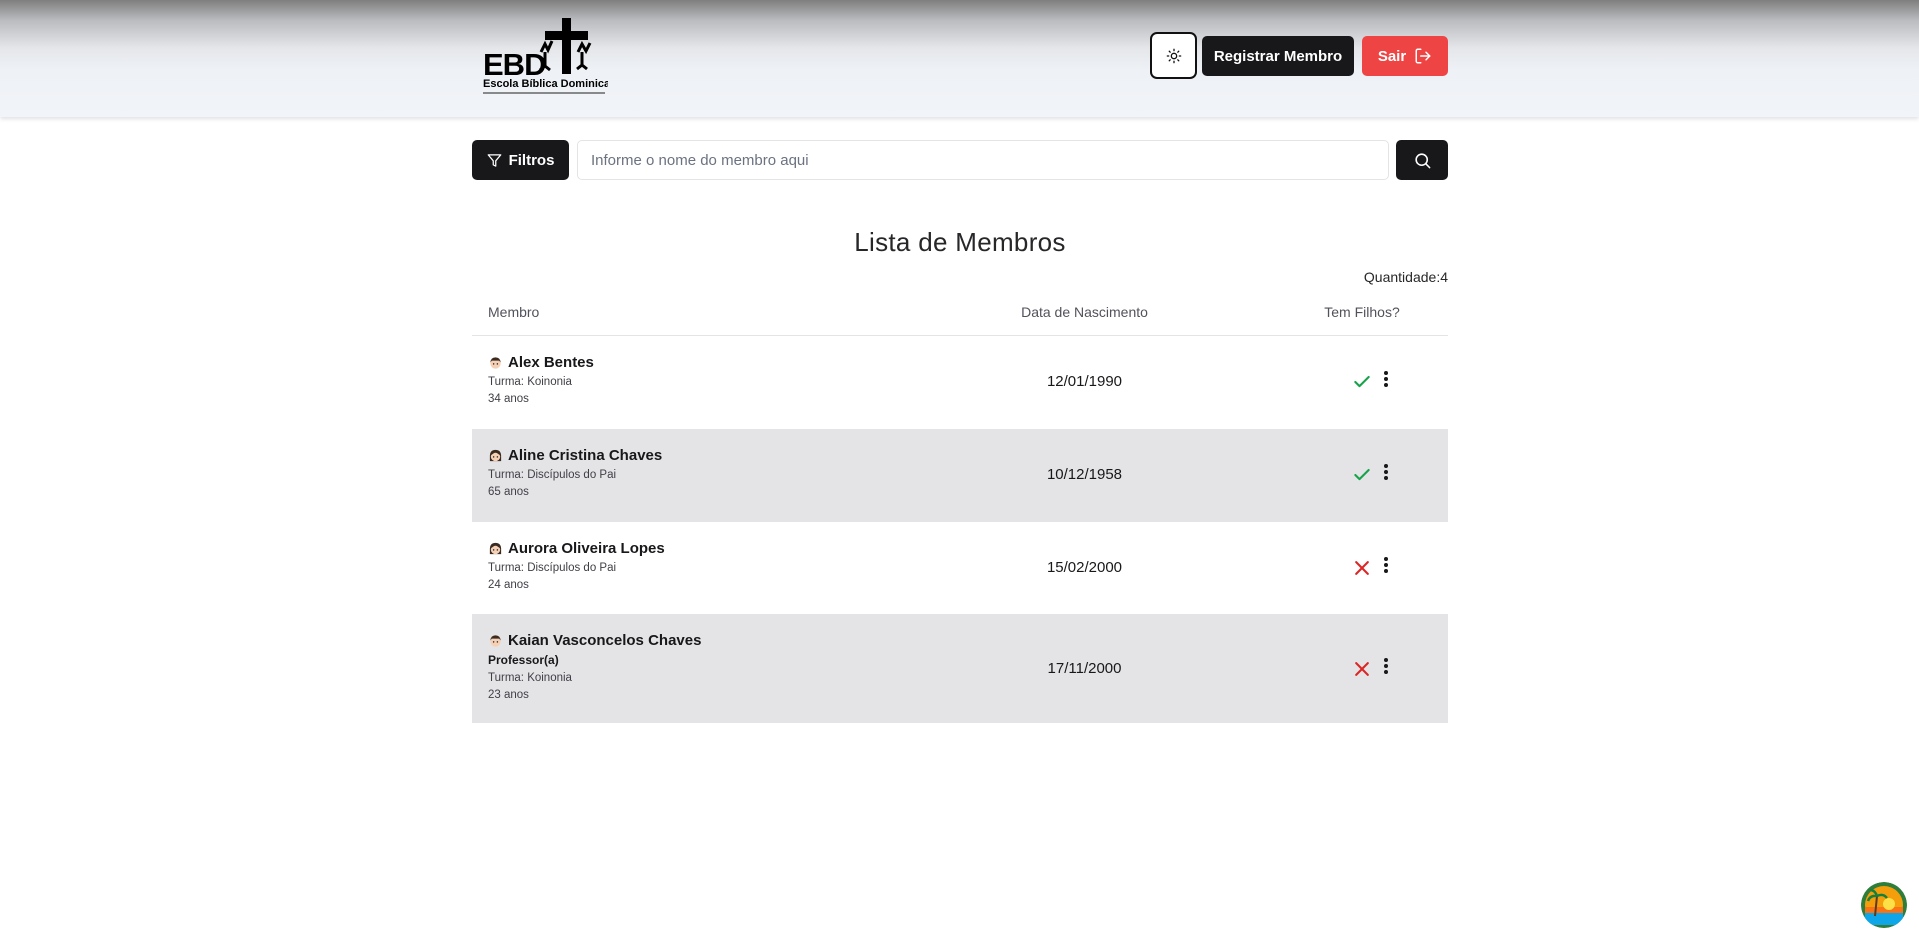  I want to click on sun-icon, so click(1173, 55).